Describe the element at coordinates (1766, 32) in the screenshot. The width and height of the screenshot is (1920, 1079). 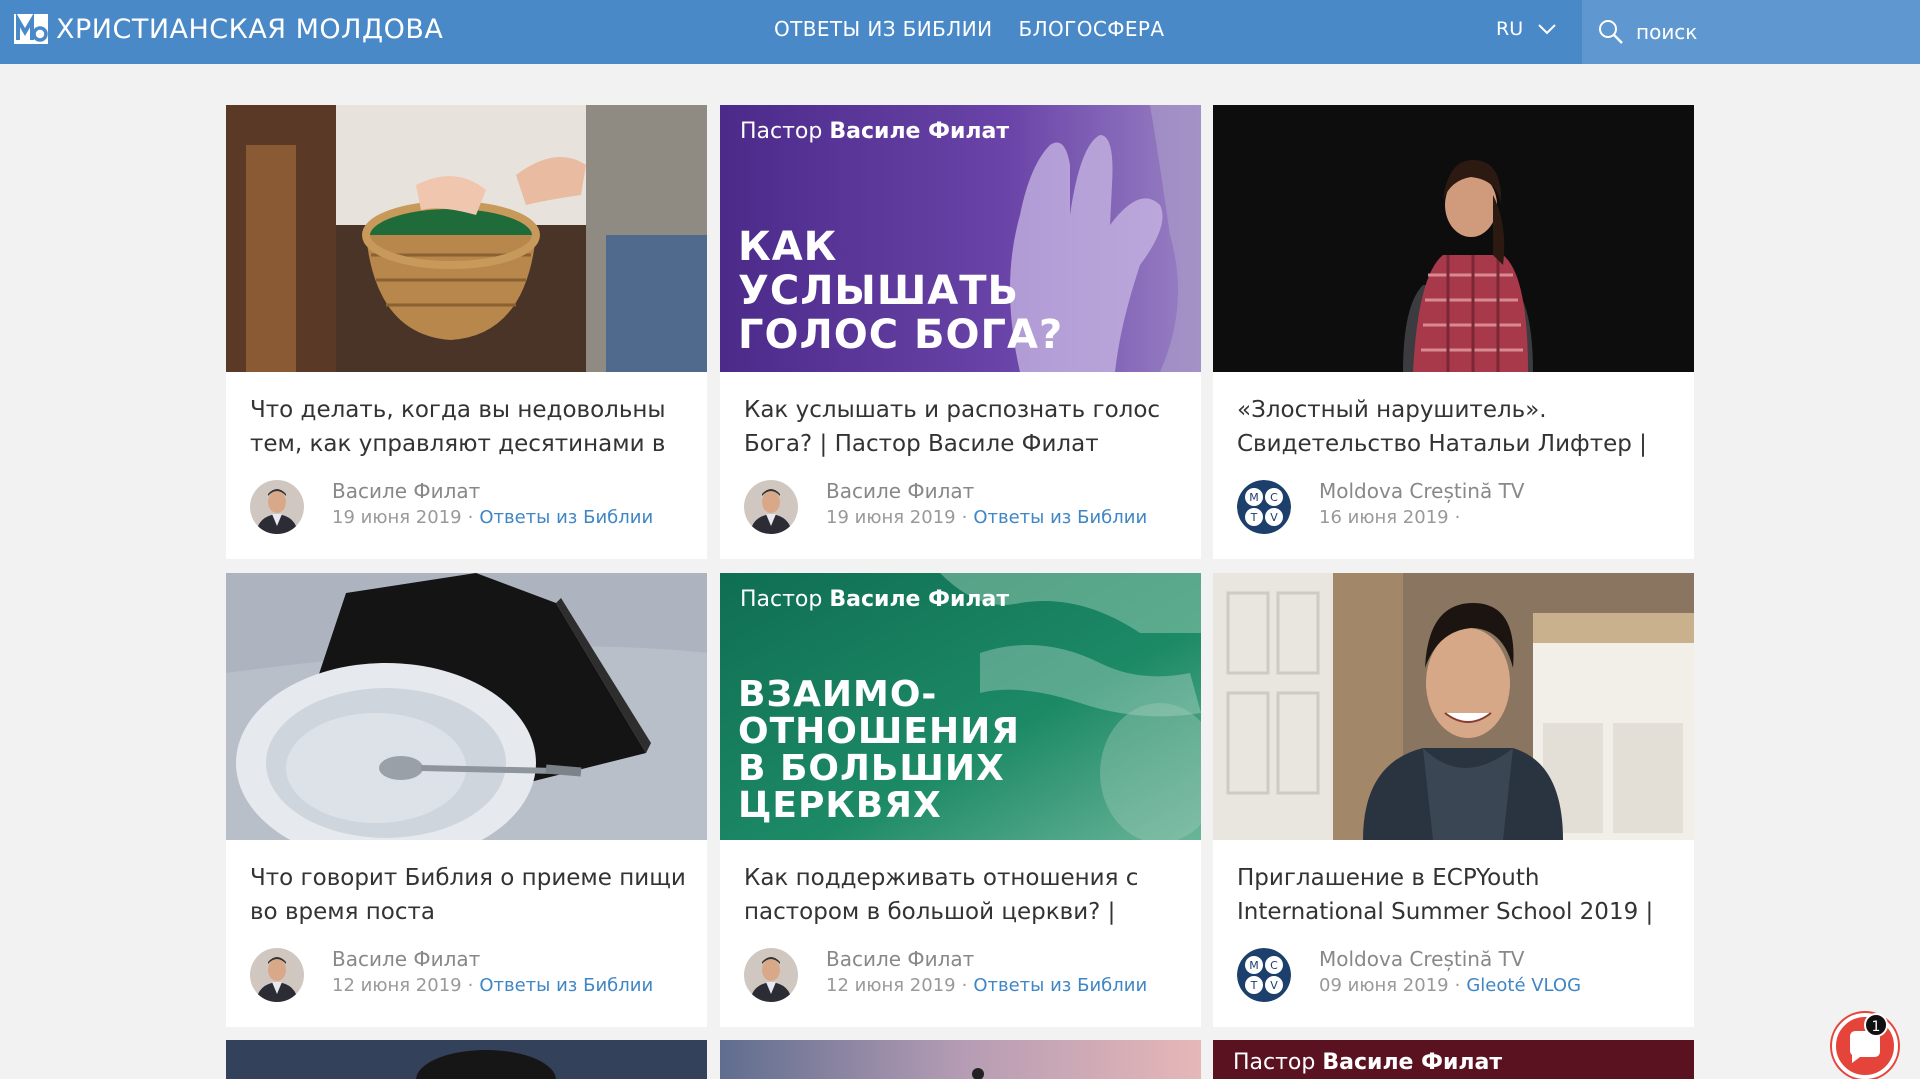
I see `search-input` at that location.